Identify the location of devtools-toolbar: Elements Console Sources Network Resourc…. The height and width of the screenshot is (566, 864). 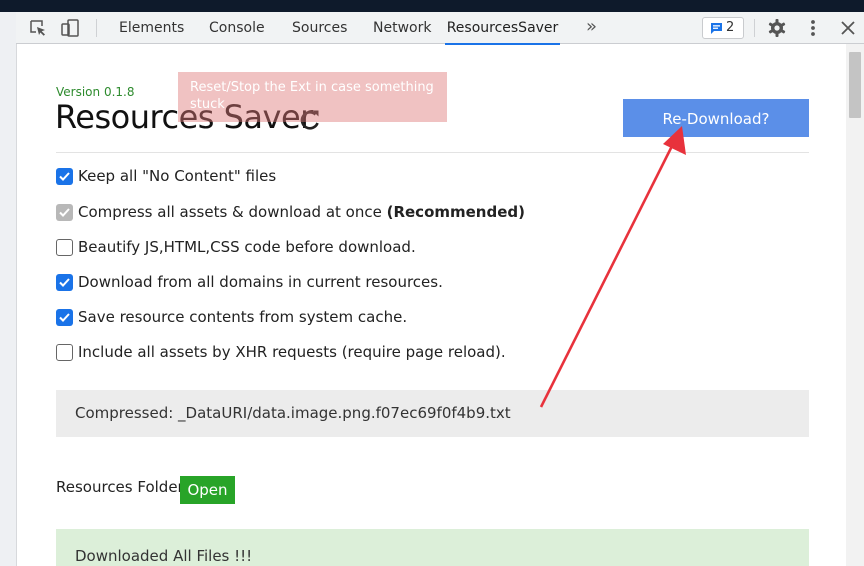
(440, 28).